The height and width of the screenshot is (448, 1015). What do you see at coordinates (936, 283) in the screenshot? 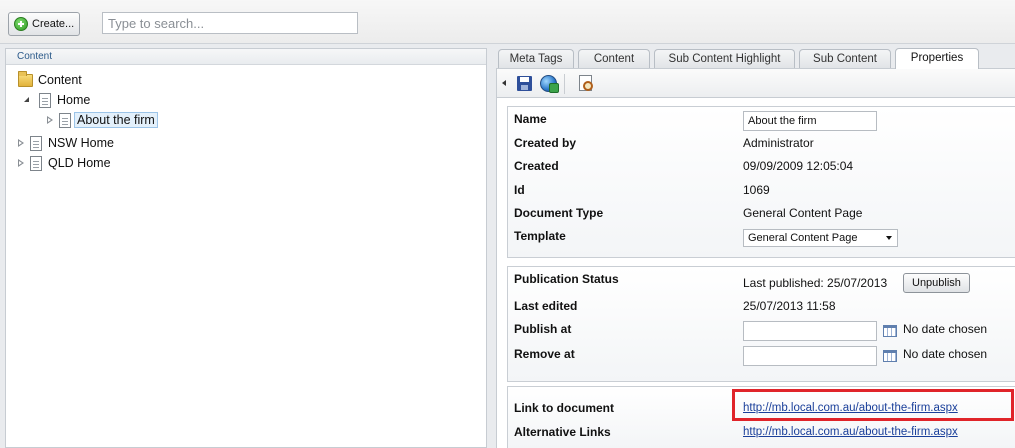
I see `unpublish-button: Unpublish` at bounding box center [936, 283].